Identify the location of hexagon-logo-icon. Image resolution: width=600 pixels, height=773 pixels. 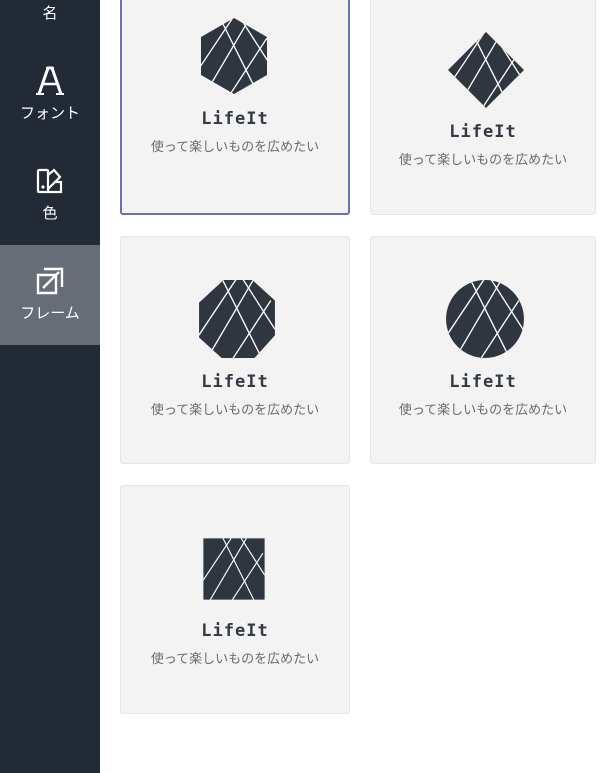
(234, 56).